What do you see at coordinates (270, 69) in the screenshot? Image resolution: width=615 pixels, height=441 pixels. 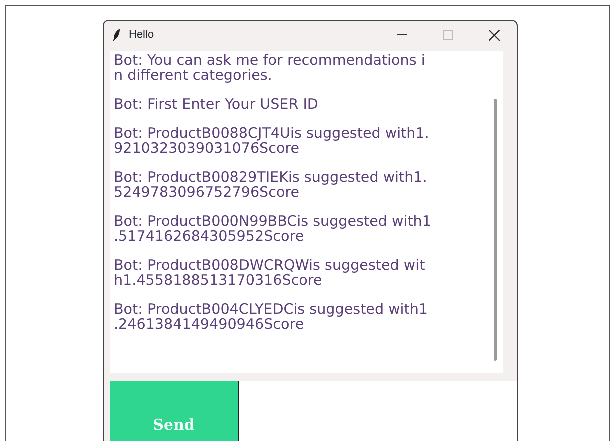 I see `chat-message: Bot: You can ask me for recommendations i n different categories.` at bounding box center [270, 69].